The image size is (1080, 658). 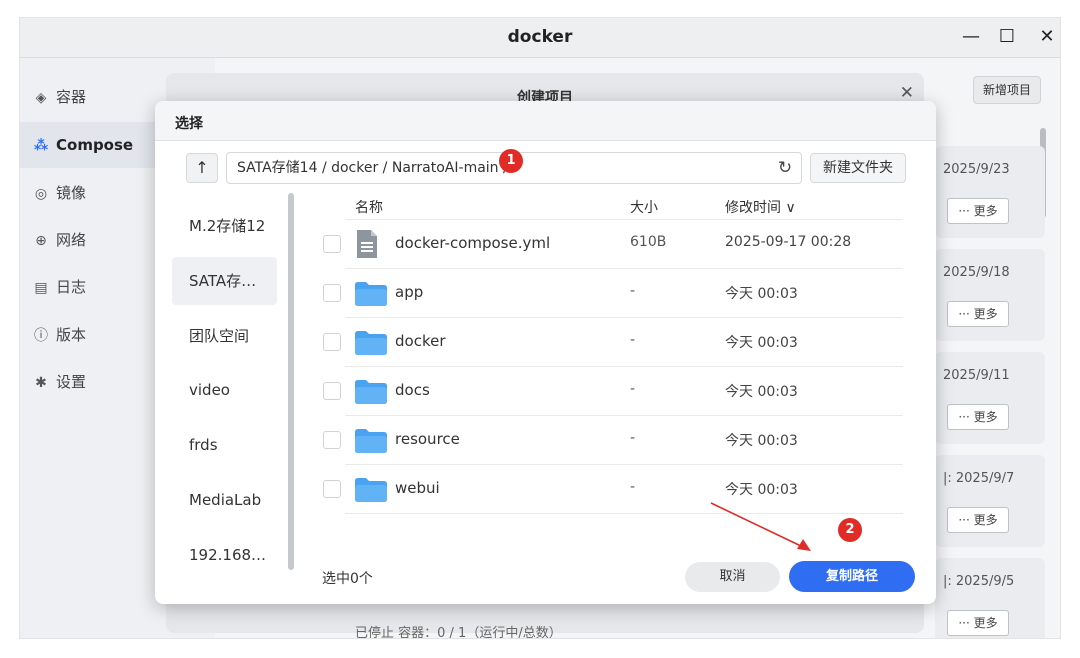 What do you see at coordinates (907, 93) in the screenshot?
I see `close-icon: ✕` at bounding box center [907, 93].